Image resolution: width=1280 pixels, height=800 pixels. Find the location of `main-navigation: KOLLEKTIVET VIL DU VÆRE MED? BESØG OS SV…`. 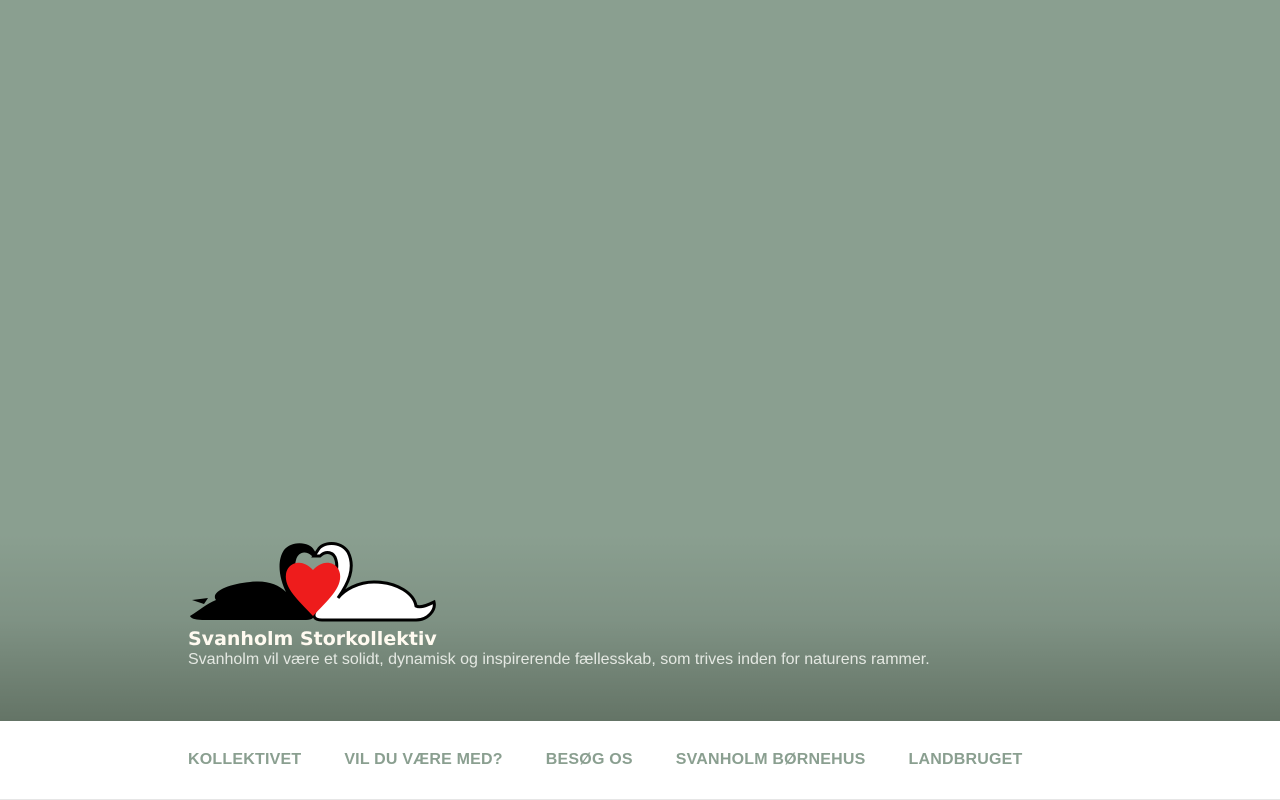

main-navigation: KOLLEKTIVET VIL DU VÆRE MED? BESØG OS SV… is located at coordinates (640, 760).